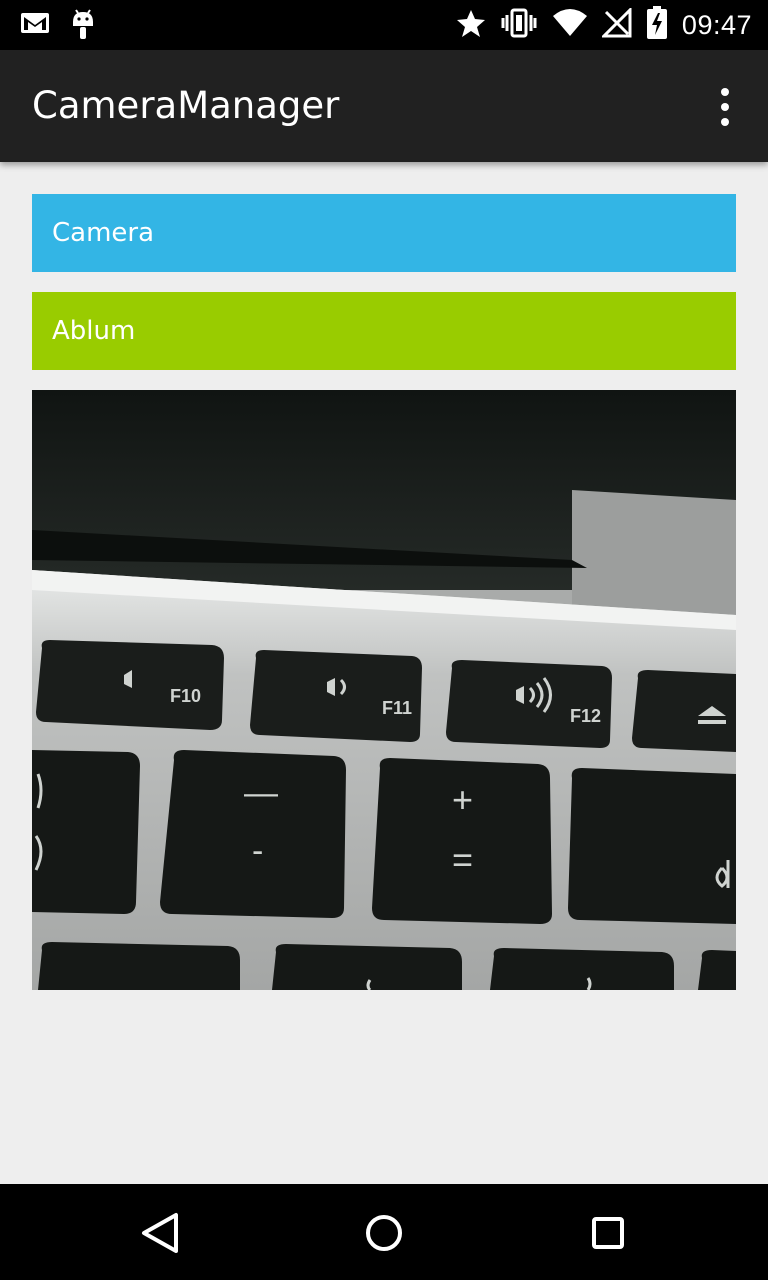 This screenshot has width=768, height=1280. I want to click on key-zero, so click(86, 832).